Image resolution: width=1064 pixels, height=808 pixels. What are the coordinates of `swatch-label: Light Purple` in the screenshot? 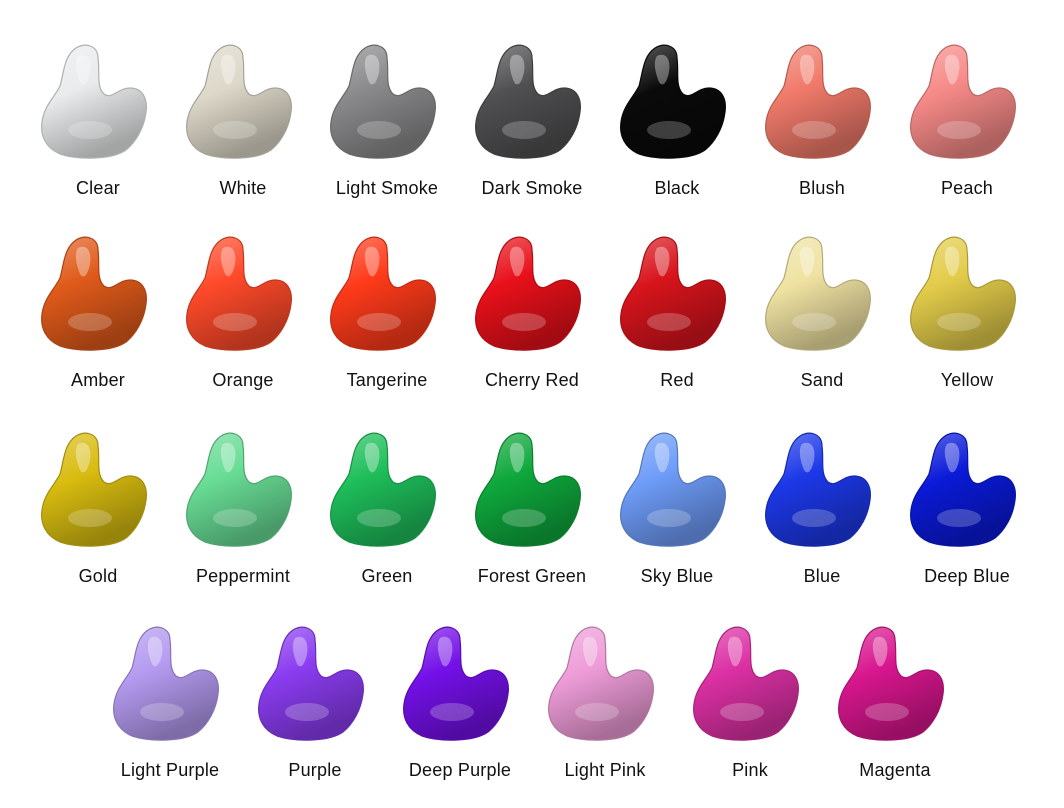 It's located at (170, 770).